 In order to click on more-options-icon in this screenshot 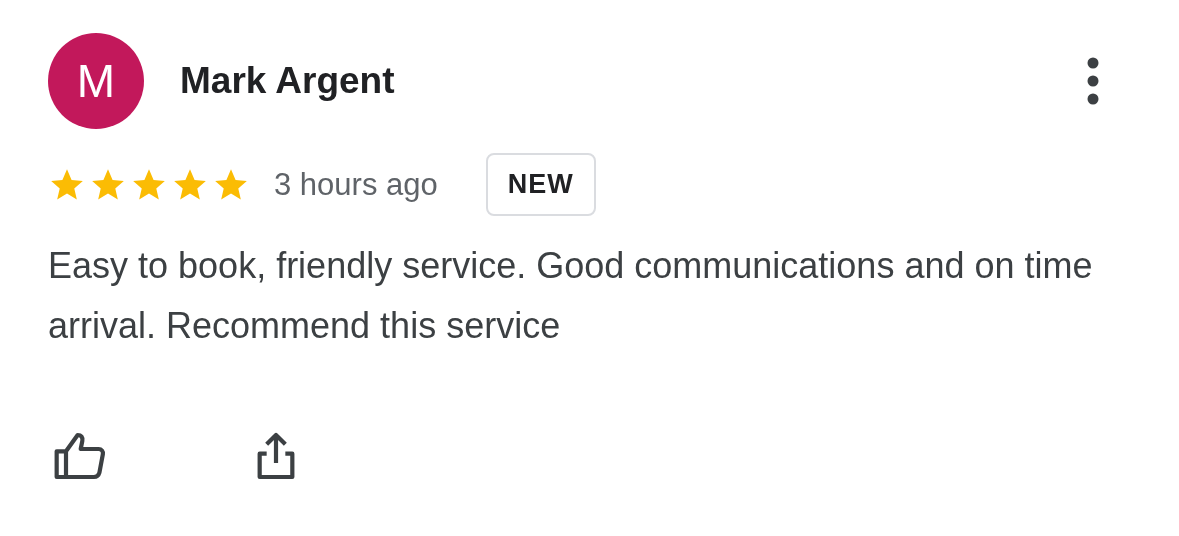, I will do `click(1093, 81)`.